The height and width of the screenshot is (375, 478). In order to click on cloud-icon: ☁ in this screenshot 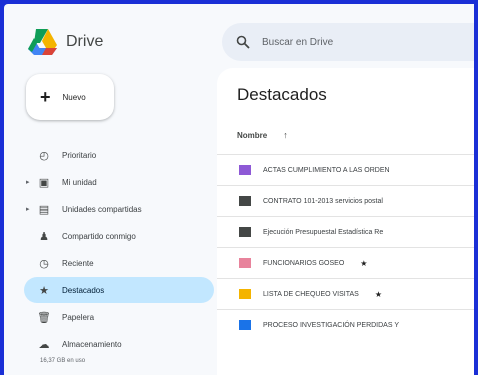, I will do `click(44, 344)`.